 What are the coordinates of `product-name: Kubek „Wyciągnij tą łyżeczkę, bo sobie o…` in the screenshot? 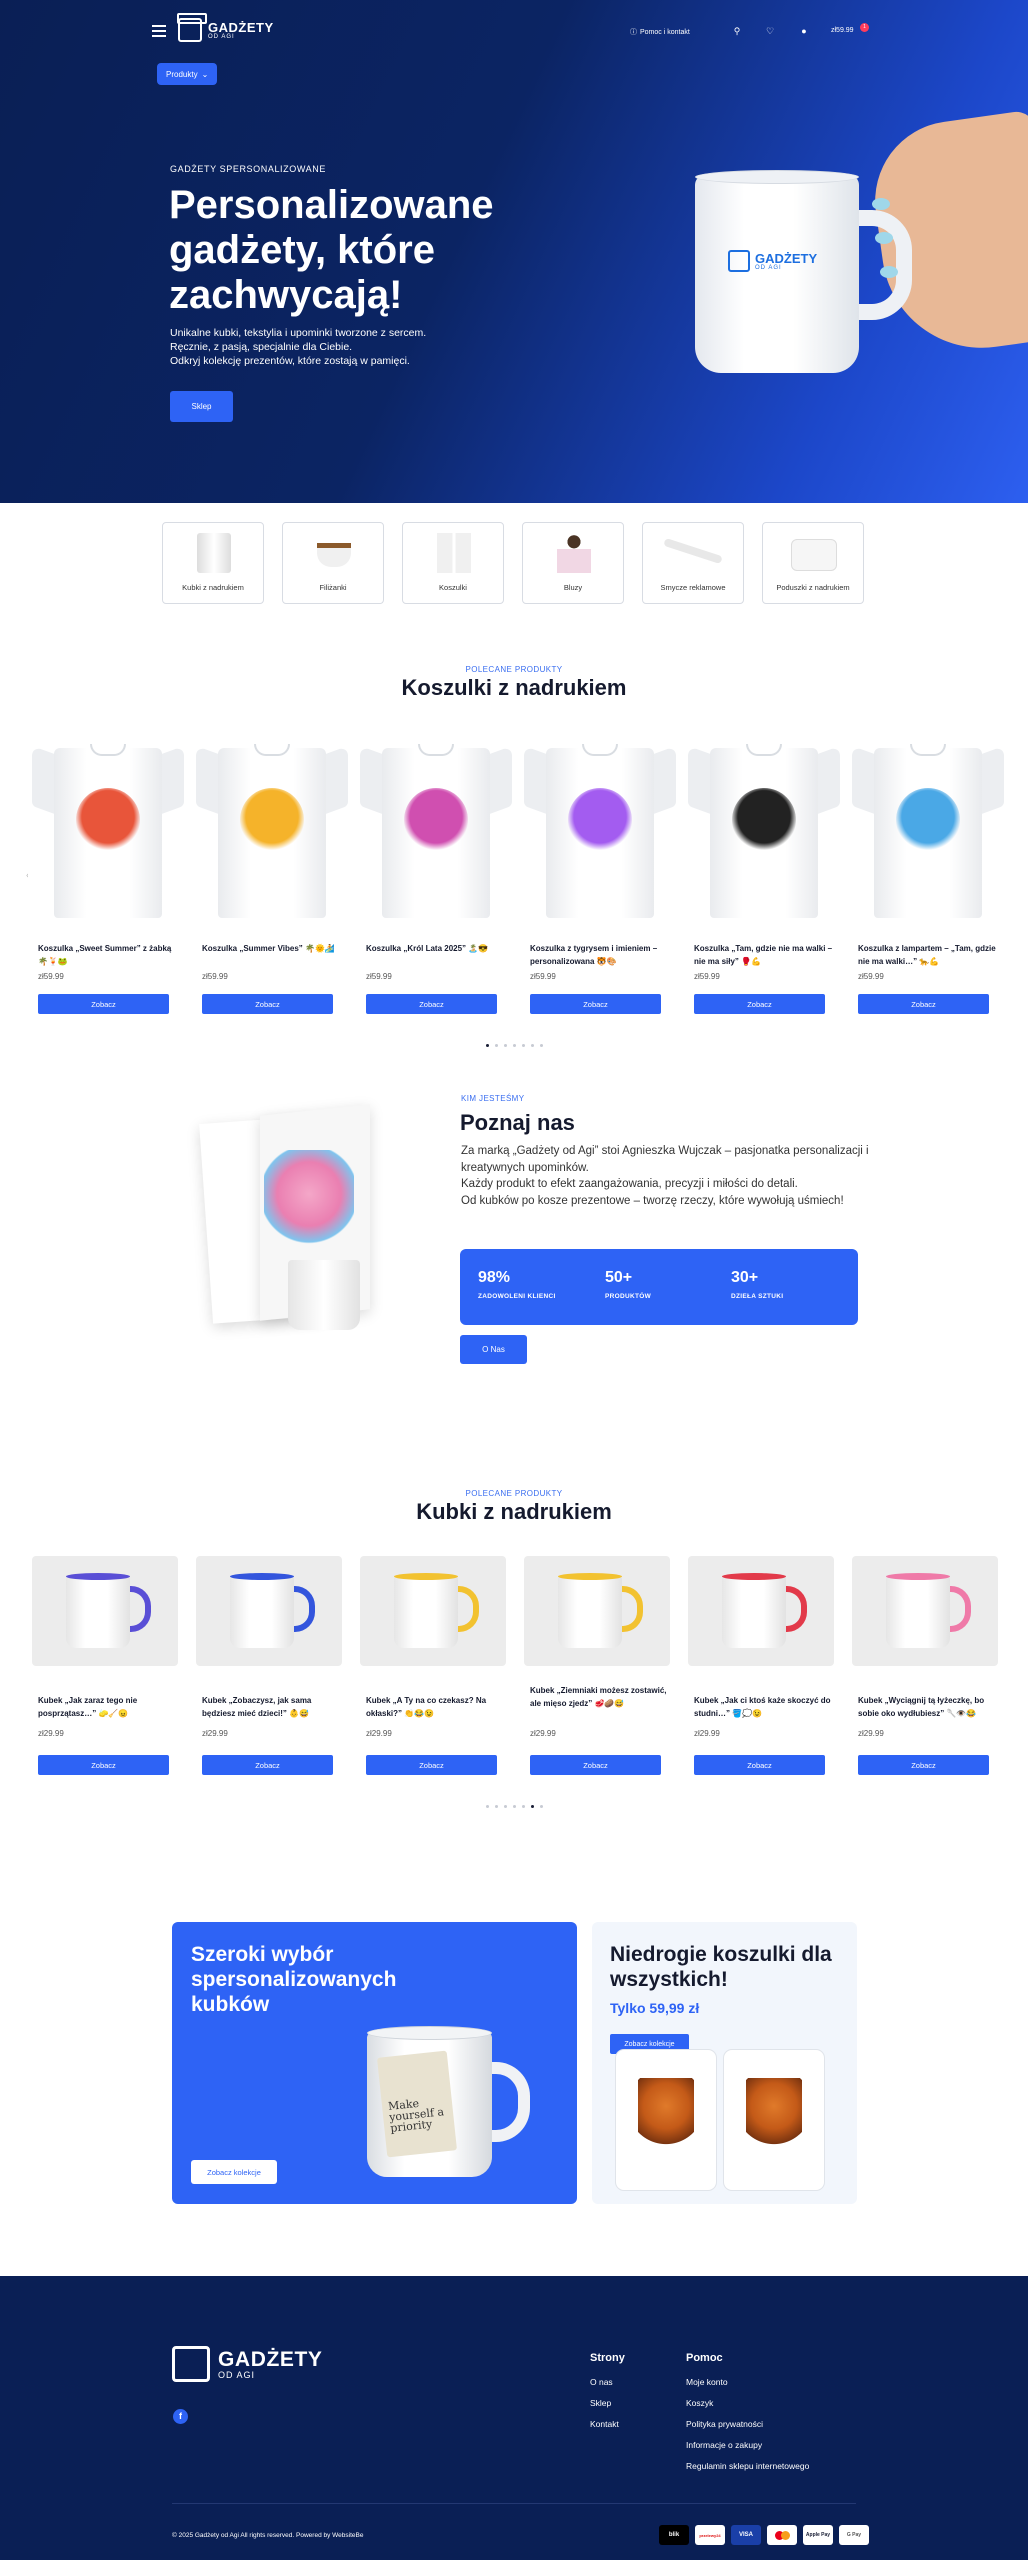 It's located at (928, 1707).